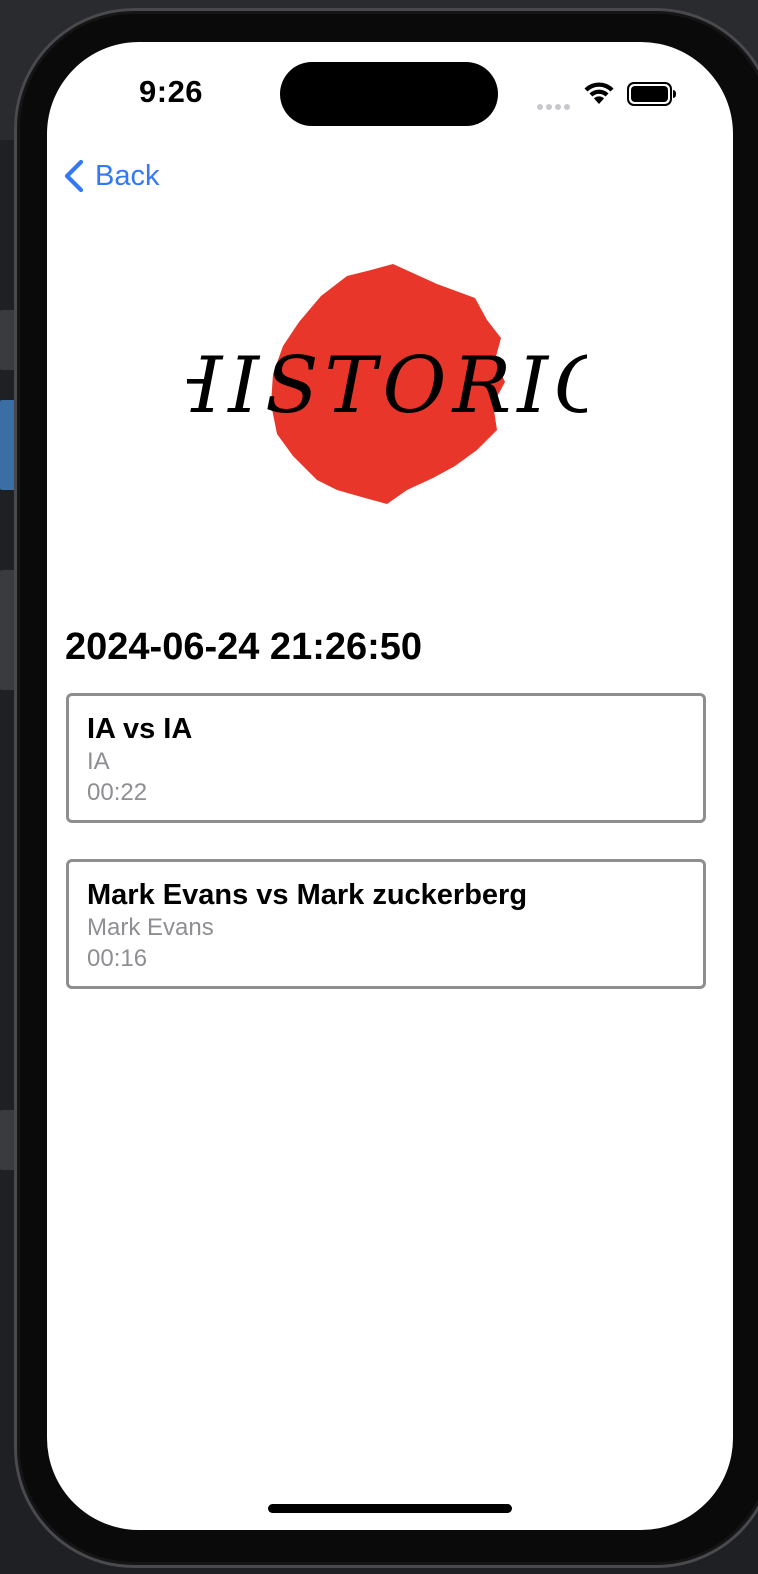  I want to click on back-button: Back, so click(110, 176).